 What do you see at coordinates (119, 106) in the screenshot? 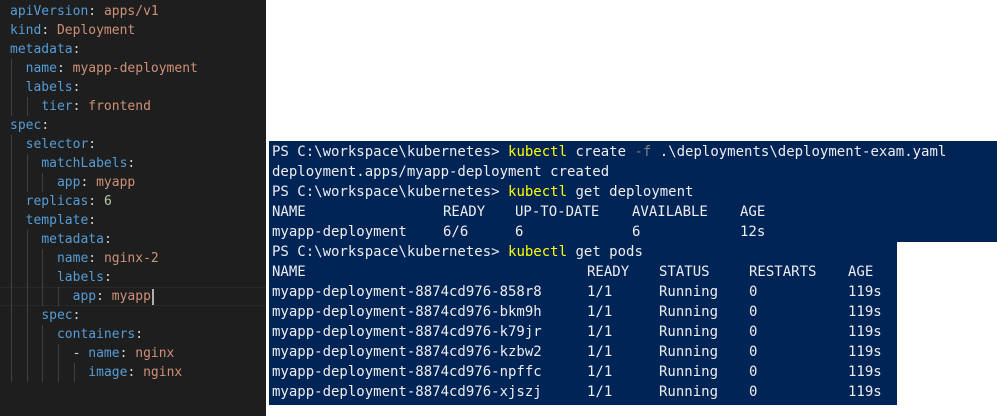
I see `yaml-token: frontend` at bounding box center [119, 106].